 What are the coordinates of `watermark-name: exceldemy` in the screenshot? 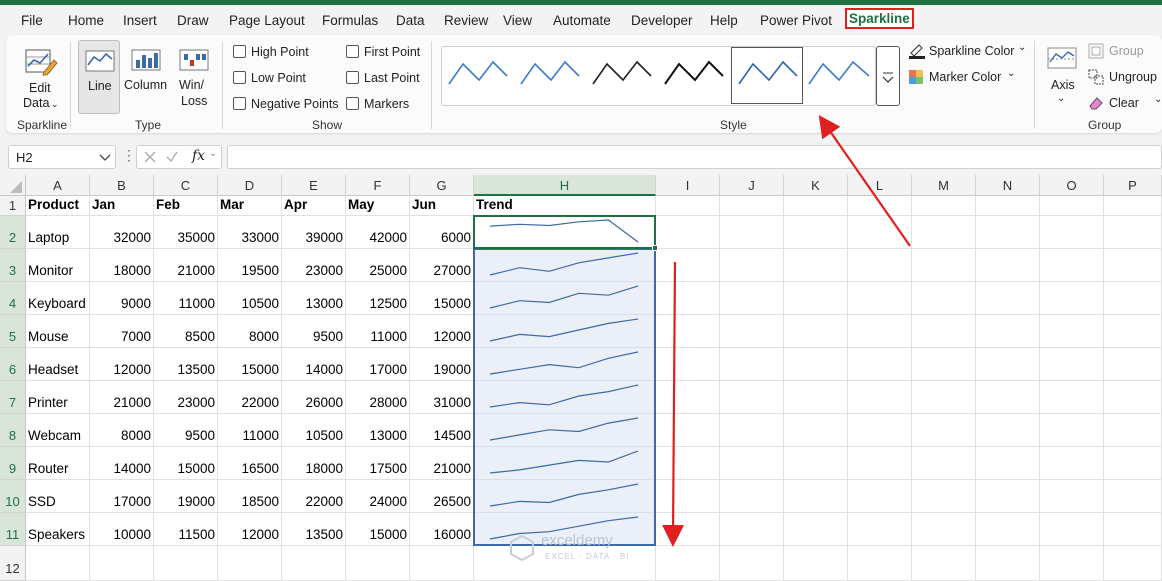 It's located at (577, 540).